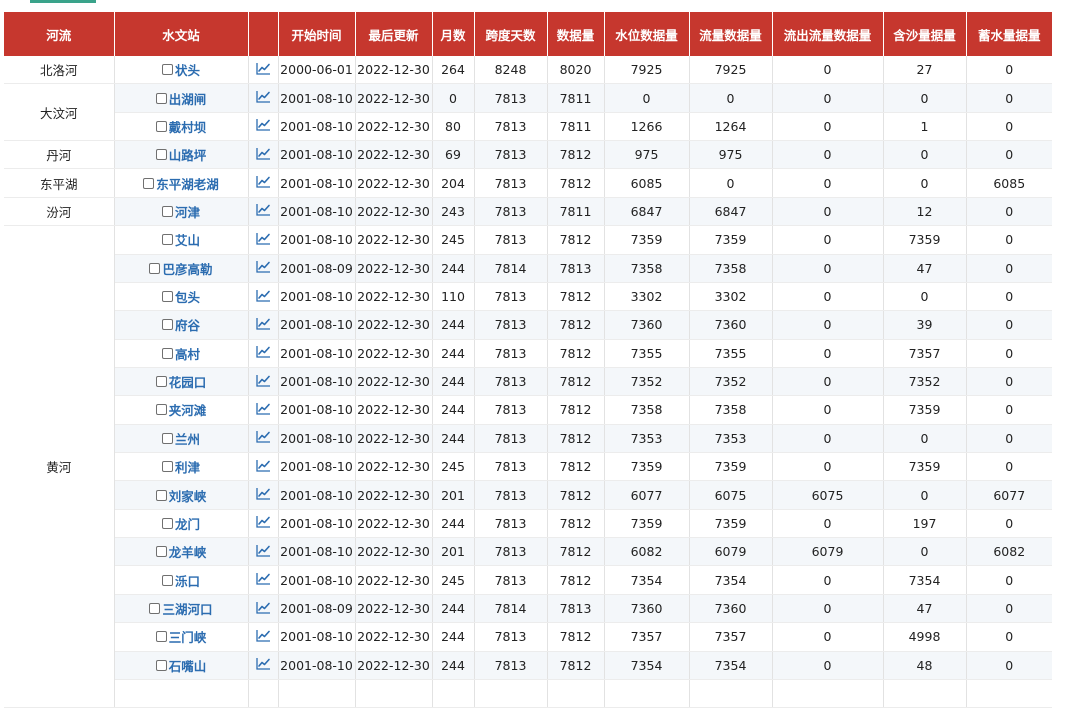 The image size is (1080, 708). I want to click on station-link: 利津, so click(187, 466).